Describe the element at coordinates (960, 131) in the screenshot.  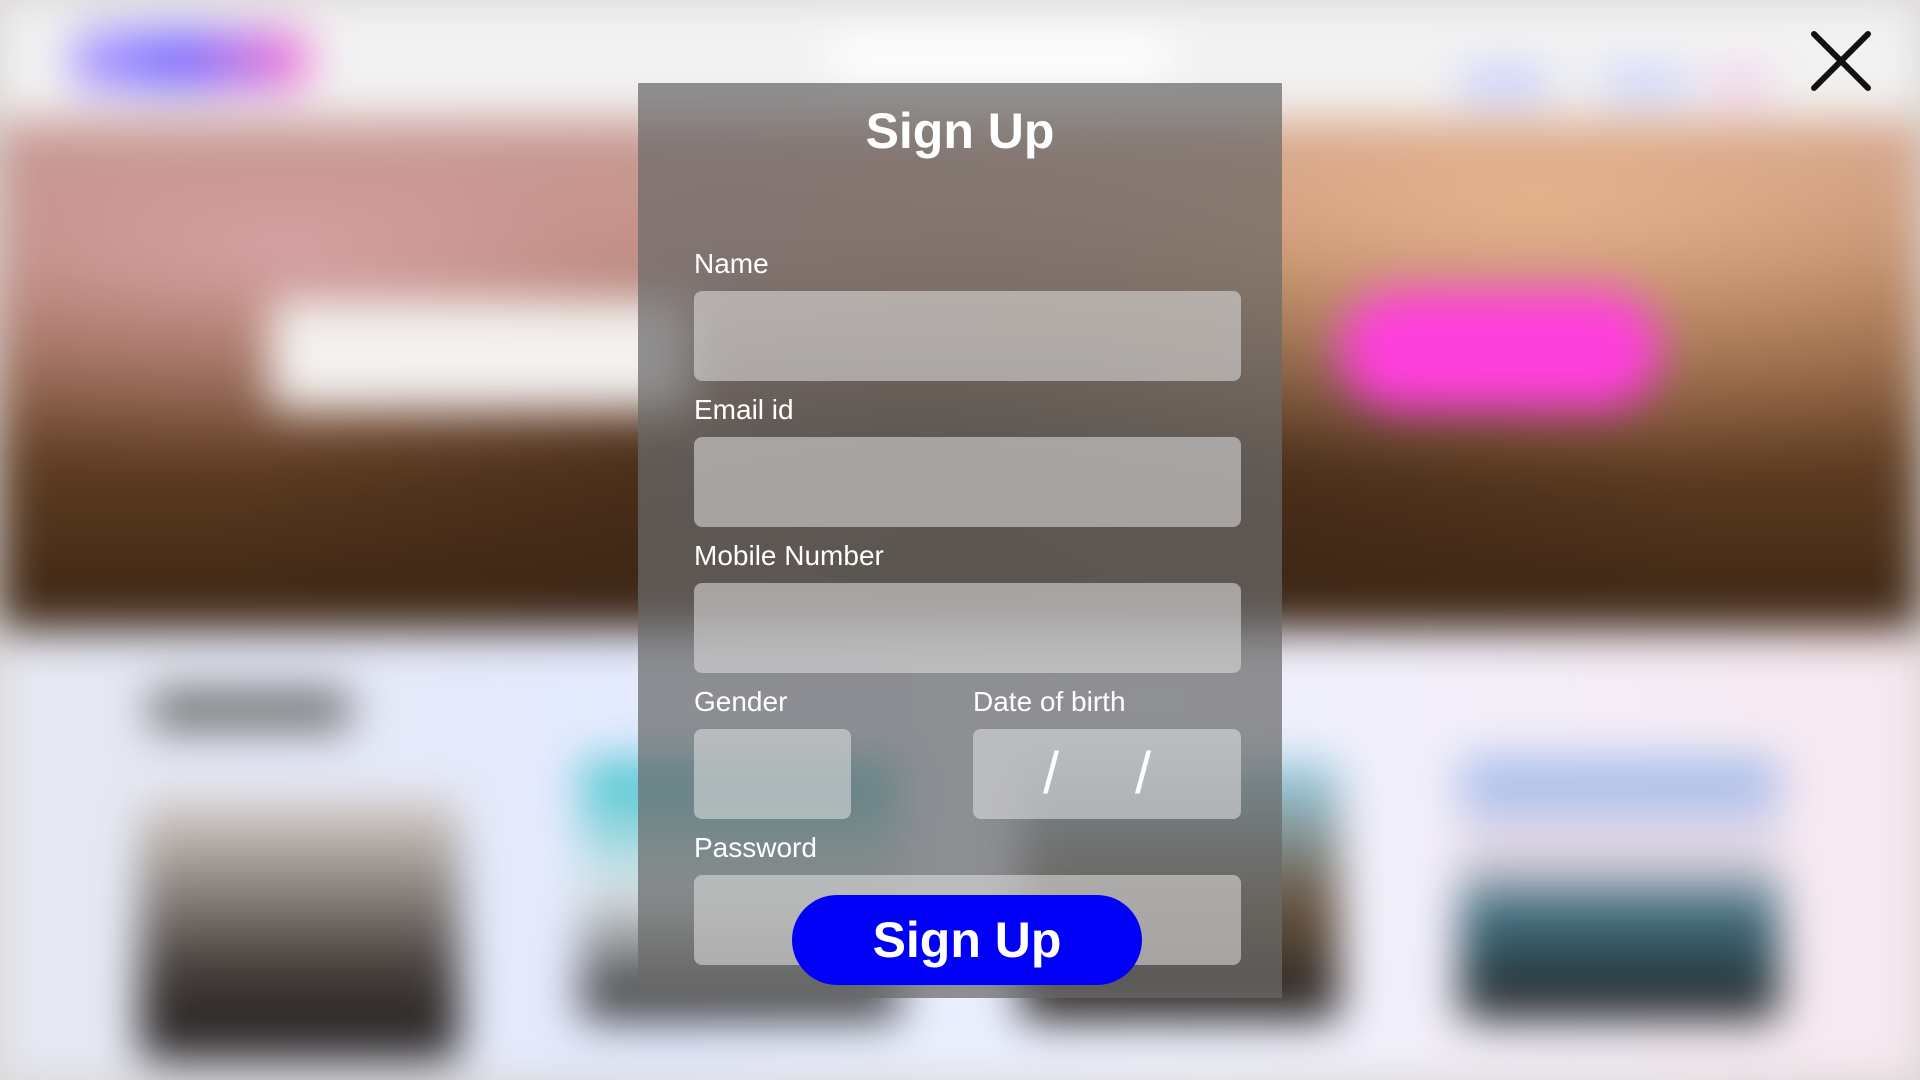
I see `modal-title: Sign Up` at that location.